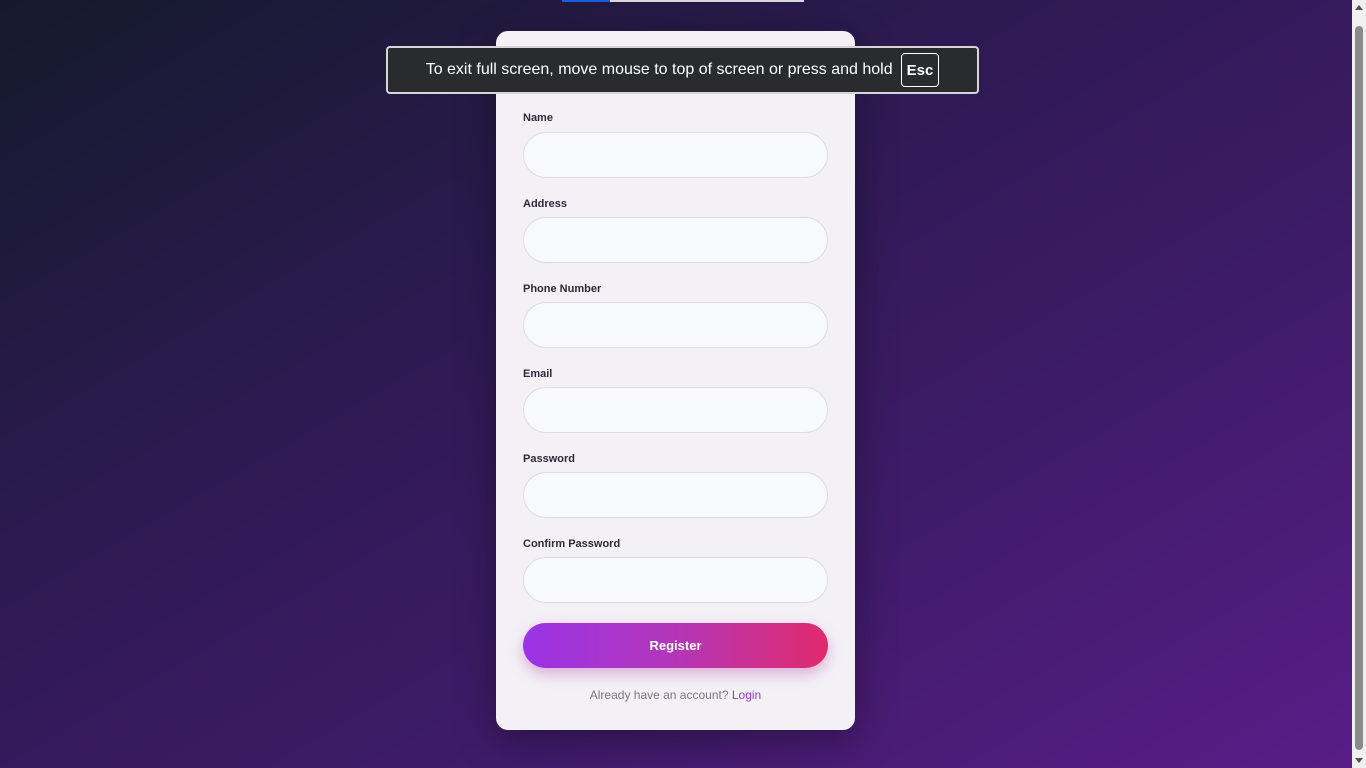  I want to click on address-input, so click(675, 240).